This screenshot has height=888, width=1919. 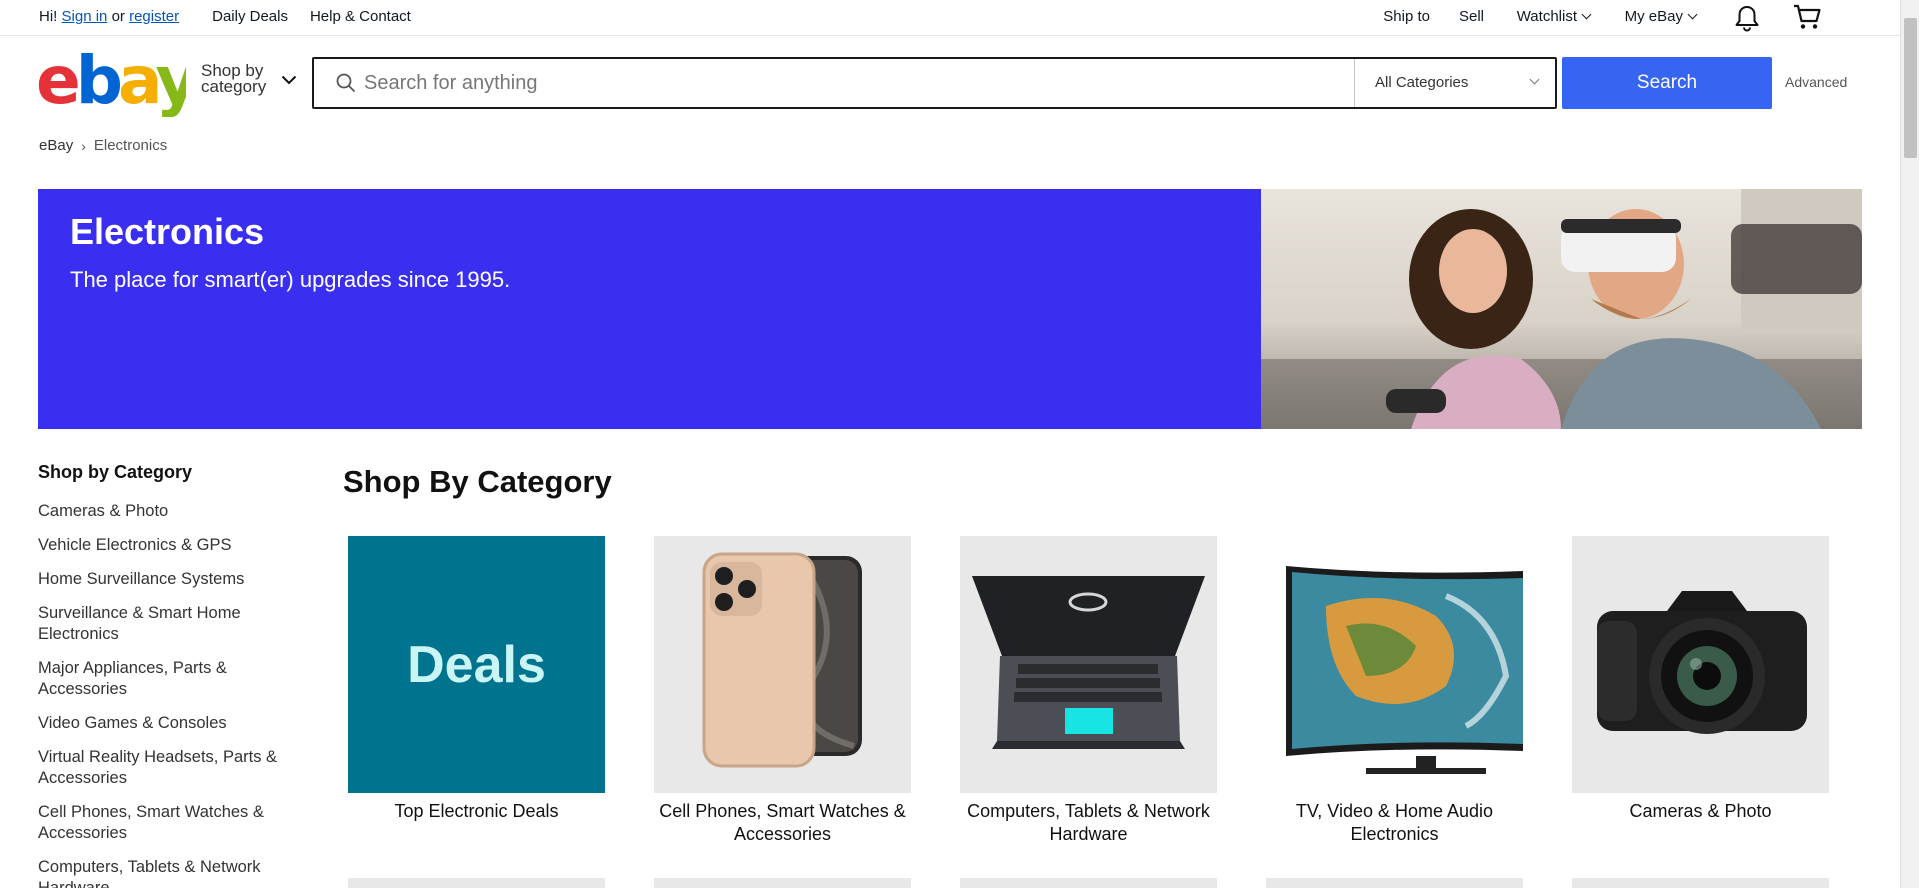 I want to click on shop-by-category-button: Shop by category, so click(x=234, y=79).